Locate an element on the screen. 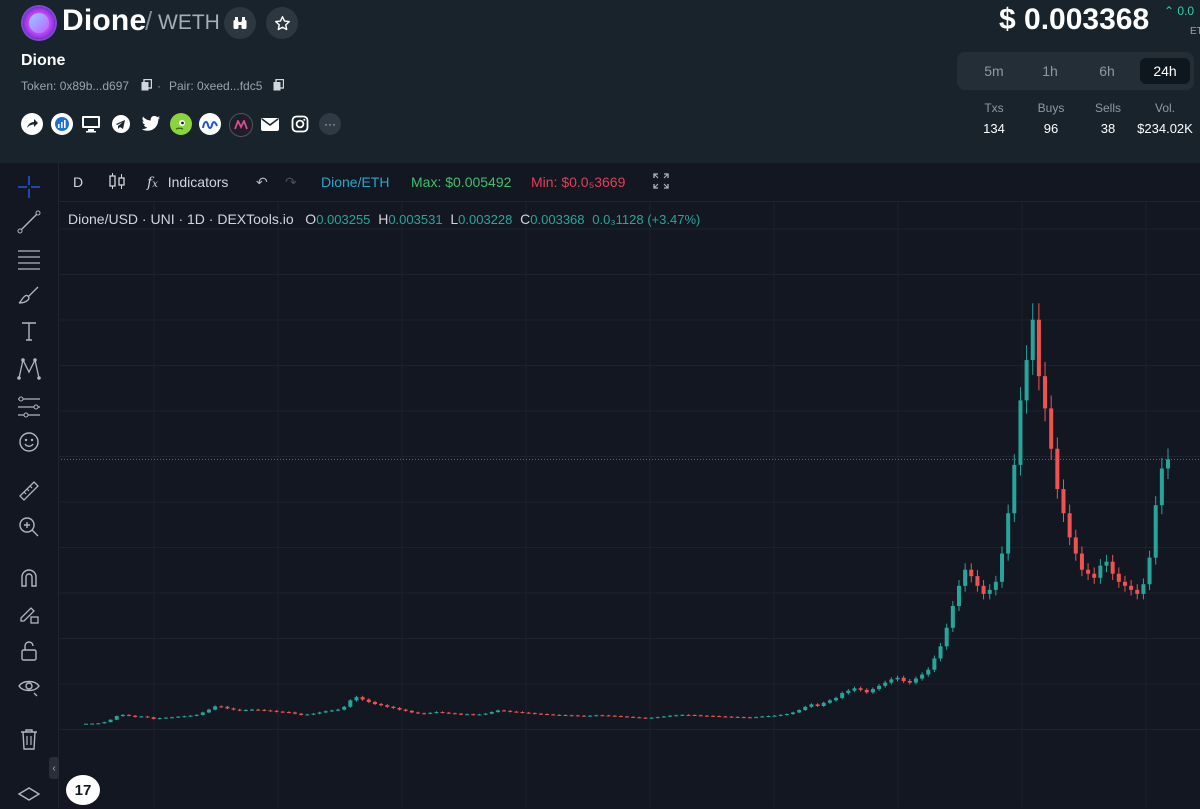 The height and width of the screenshot is (809, 1200). toolbar-collapse-button: ‹ is located at coordinates (54, 768).